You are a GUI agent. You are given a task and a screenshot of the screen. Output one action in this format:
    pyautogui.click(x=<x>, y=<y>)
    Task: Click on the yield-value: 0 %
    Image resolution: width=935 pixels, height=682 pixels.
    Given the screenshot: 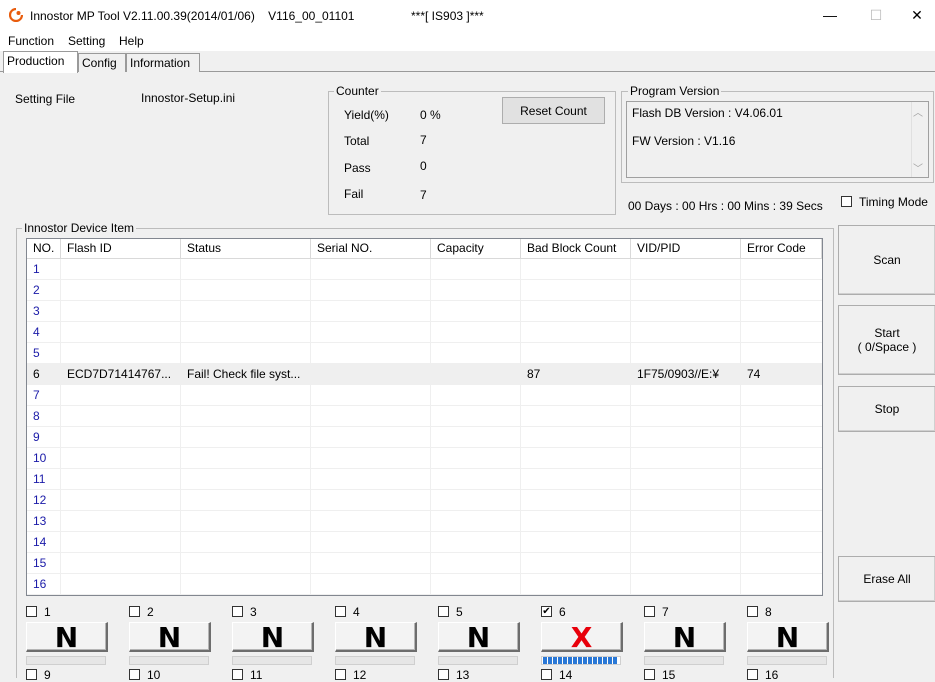 What is the action you would take?
    pyautogui.click(x=430, y=115)
    